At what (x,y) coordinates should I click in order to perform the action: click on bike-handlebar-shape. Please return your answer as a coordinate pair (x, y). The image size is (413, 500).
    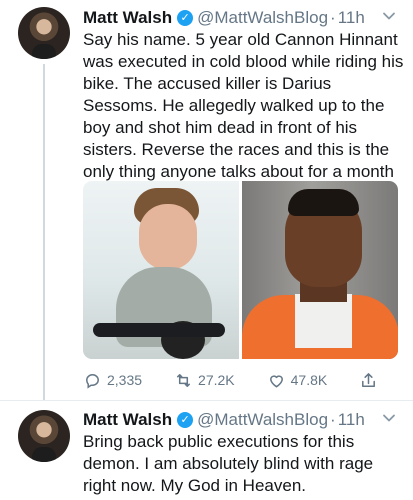
    Looking at the image, I should click on (159, 330).